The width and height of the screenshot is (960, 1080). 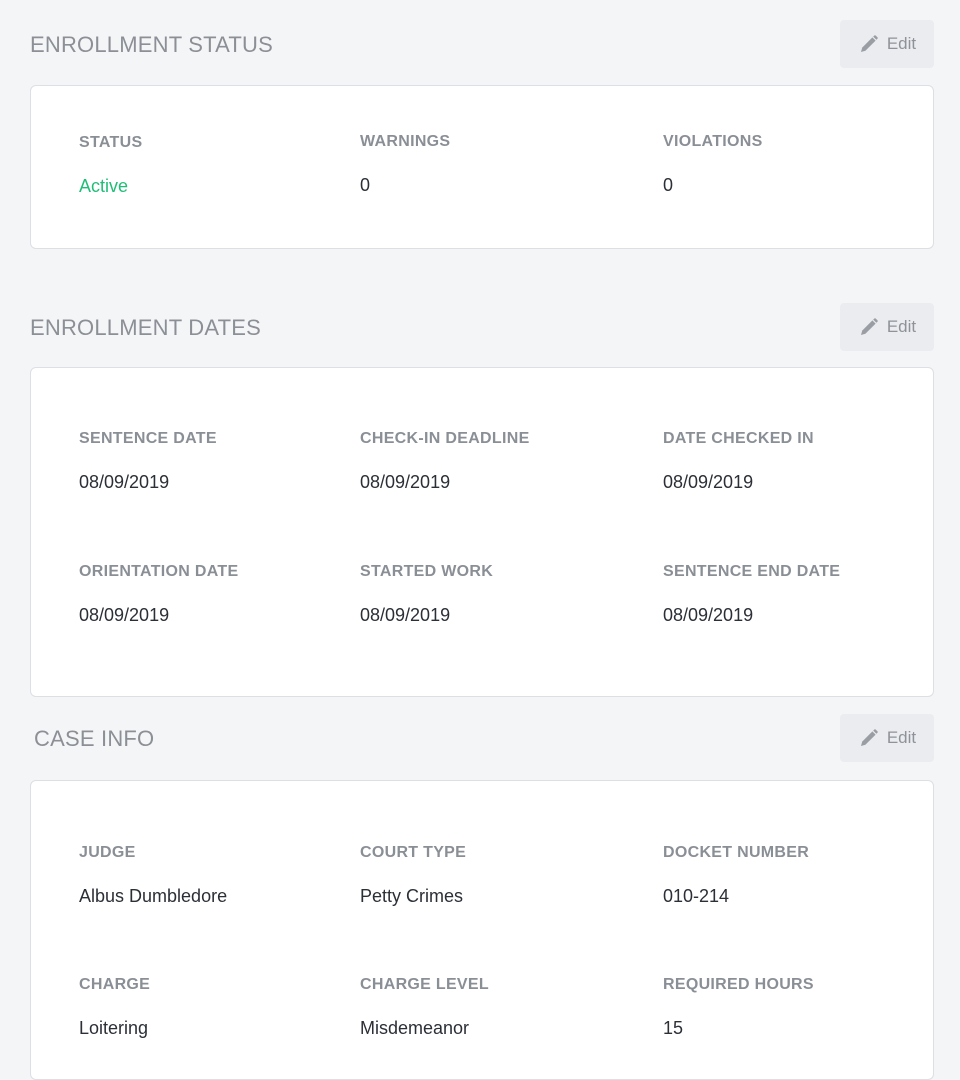 I want to click on field-value: Loitering, so click(x=114, y=1028).